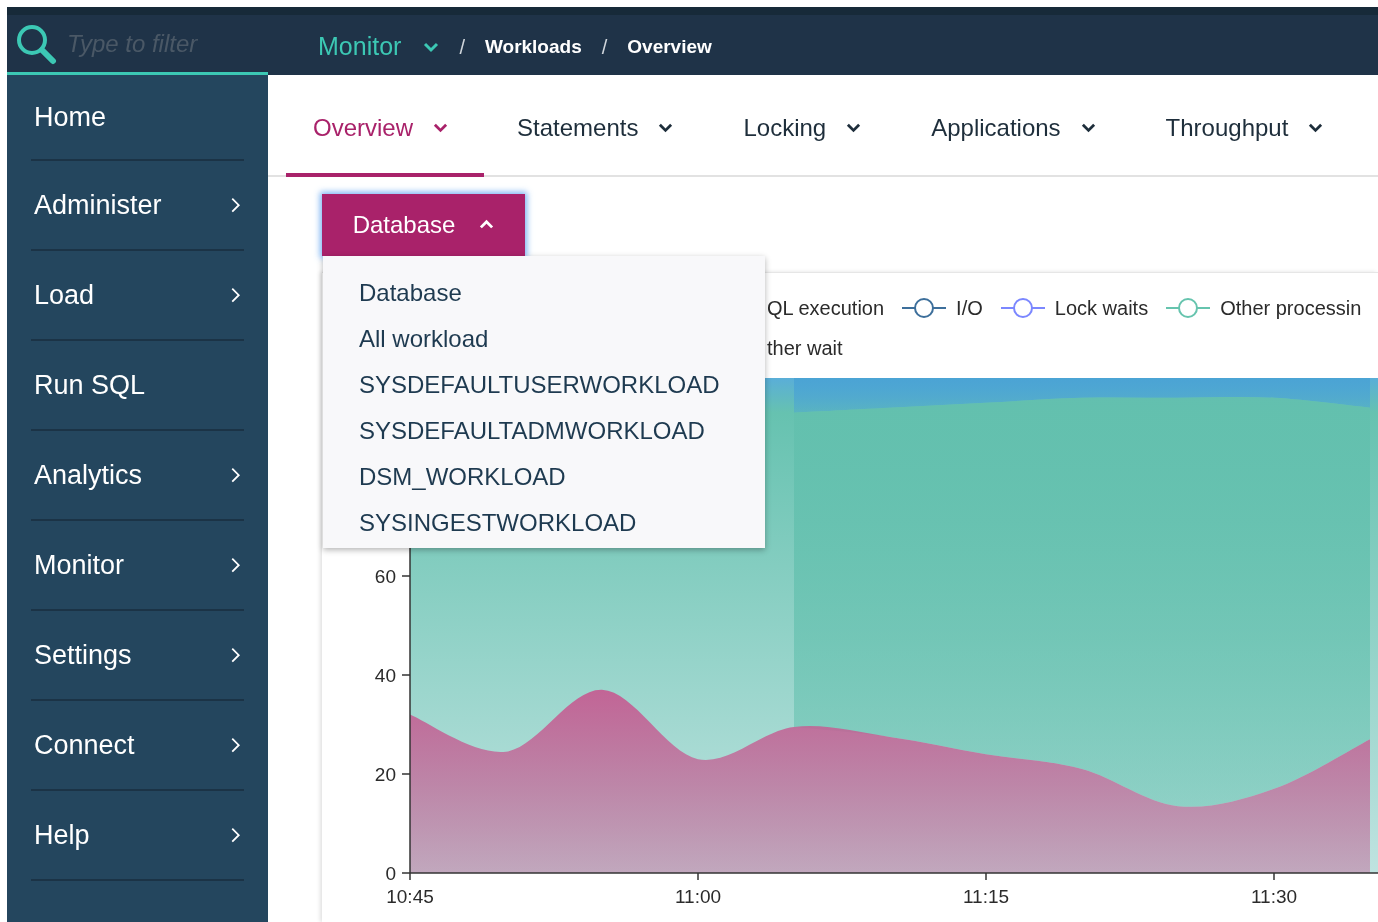 This screenshot has height=922, width=1378. What do you see at coordinates (385, 126) in the screenshot?
I see `tab: Overview` at bounding box center [385, 126].